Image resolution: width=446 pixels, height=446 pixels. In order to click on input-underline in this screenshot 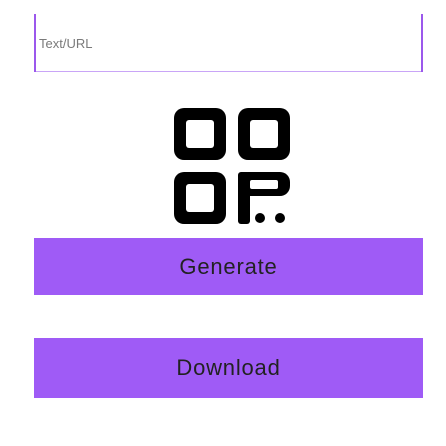, I will do `click(228, 71)`.